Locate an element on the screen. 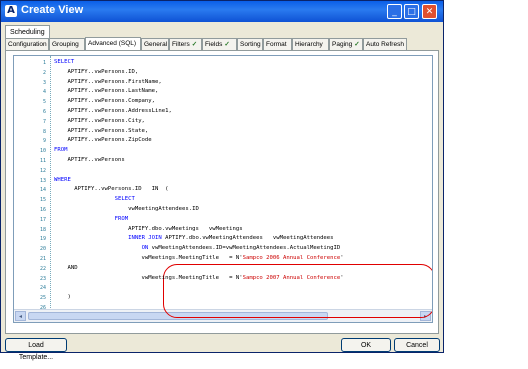 This screenshot has height=369, width=528. line-number: 6 is located at coordinates (44, 112).